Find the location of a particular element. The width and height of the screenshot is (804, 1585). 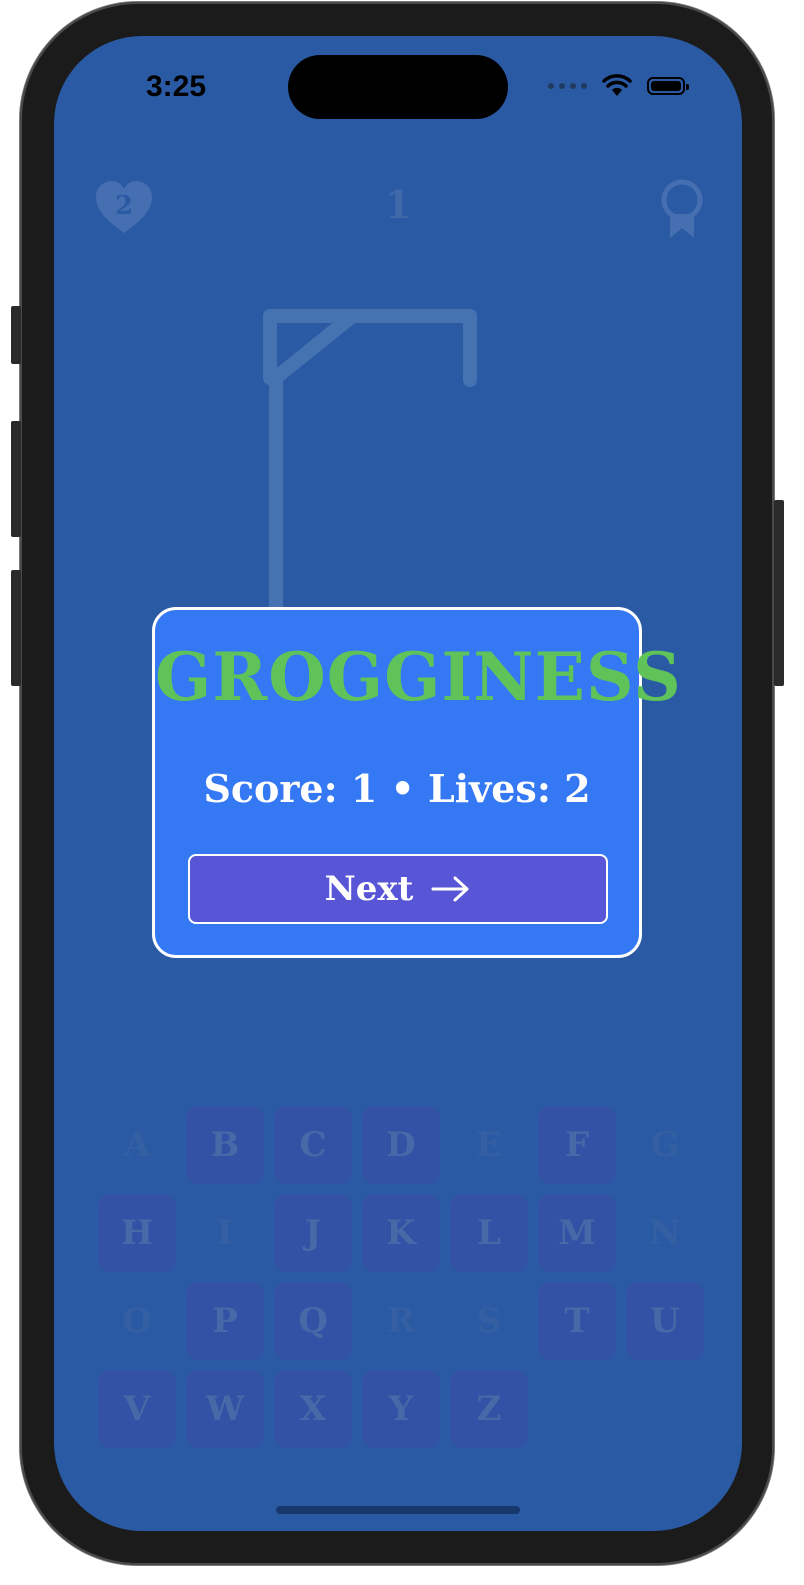

award-icon is located at coordinates (682, 210).